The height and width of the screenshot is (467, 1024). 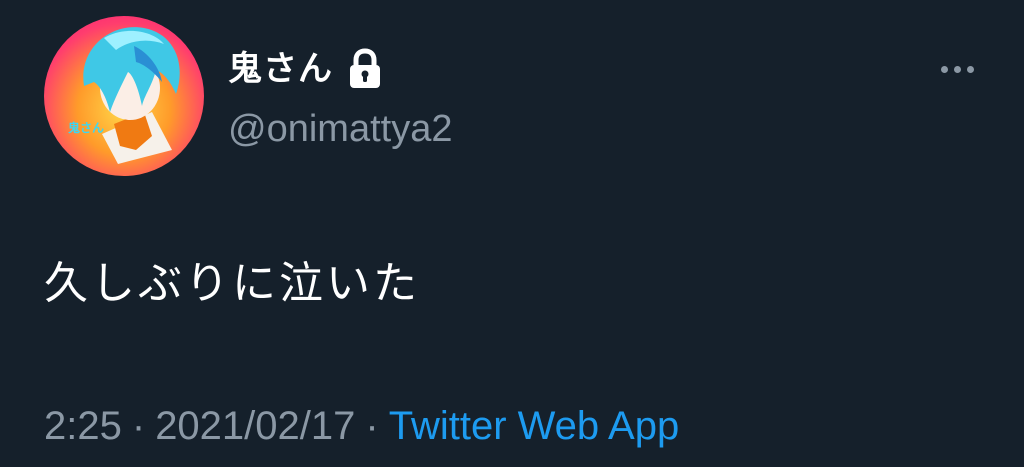 What do you see at coordinates (534, 426) in the screenshot?
I see `tweet-source-link: Twitter Web App` at bounding box center [534, 426].